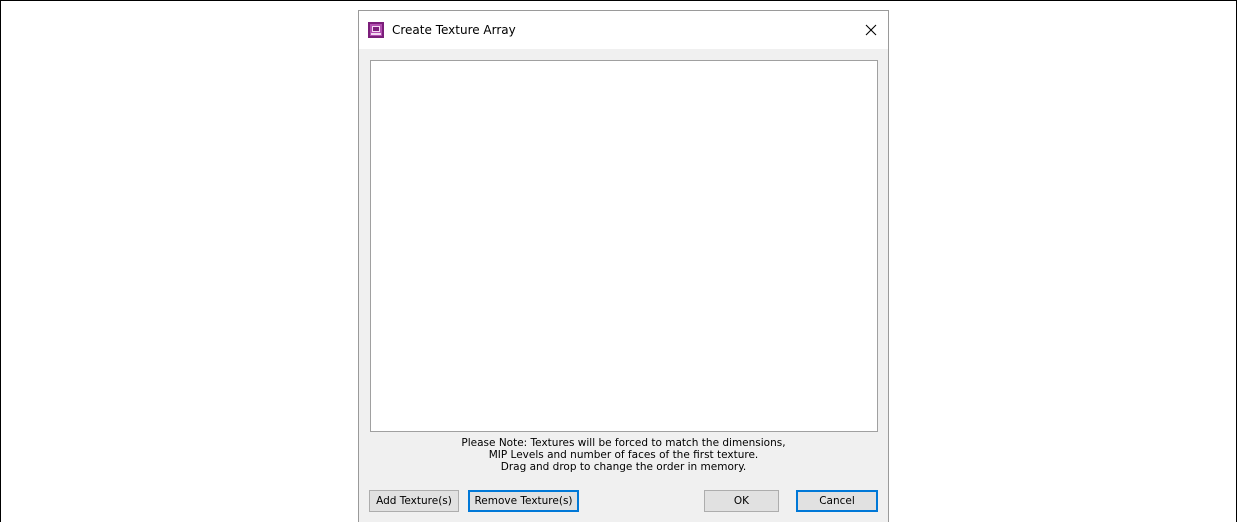  What do you see at coordinates (414, 501) in the screenshot?
I see `add-textures-button: Add Texture(s)` at bounding box center [414, 501].